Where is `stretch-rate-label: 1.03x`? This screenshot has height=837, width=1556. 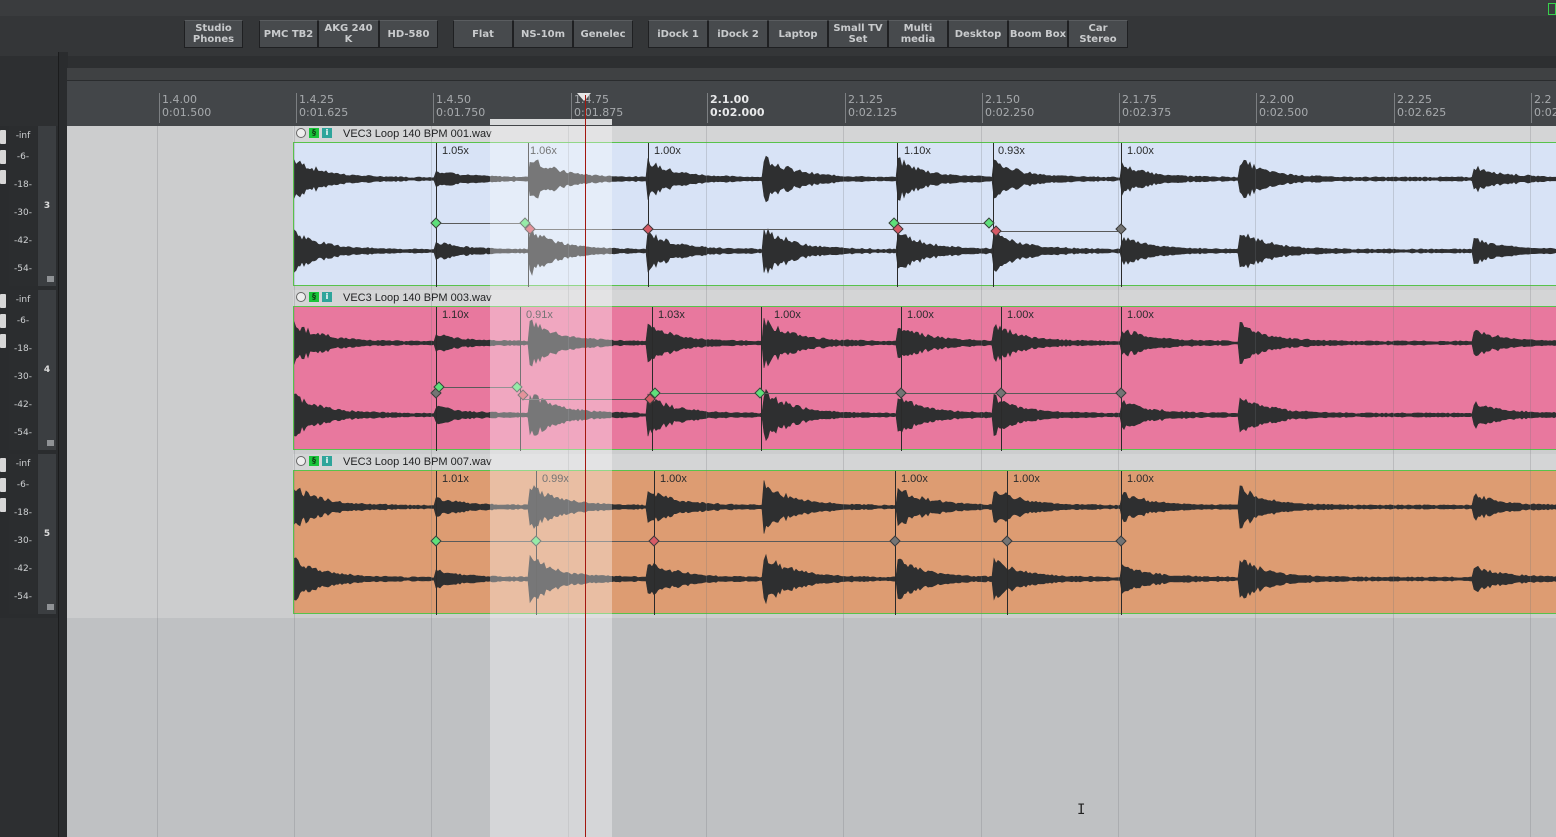 stretch-rate-label: 1.03x is located at coordinates (671, 315).